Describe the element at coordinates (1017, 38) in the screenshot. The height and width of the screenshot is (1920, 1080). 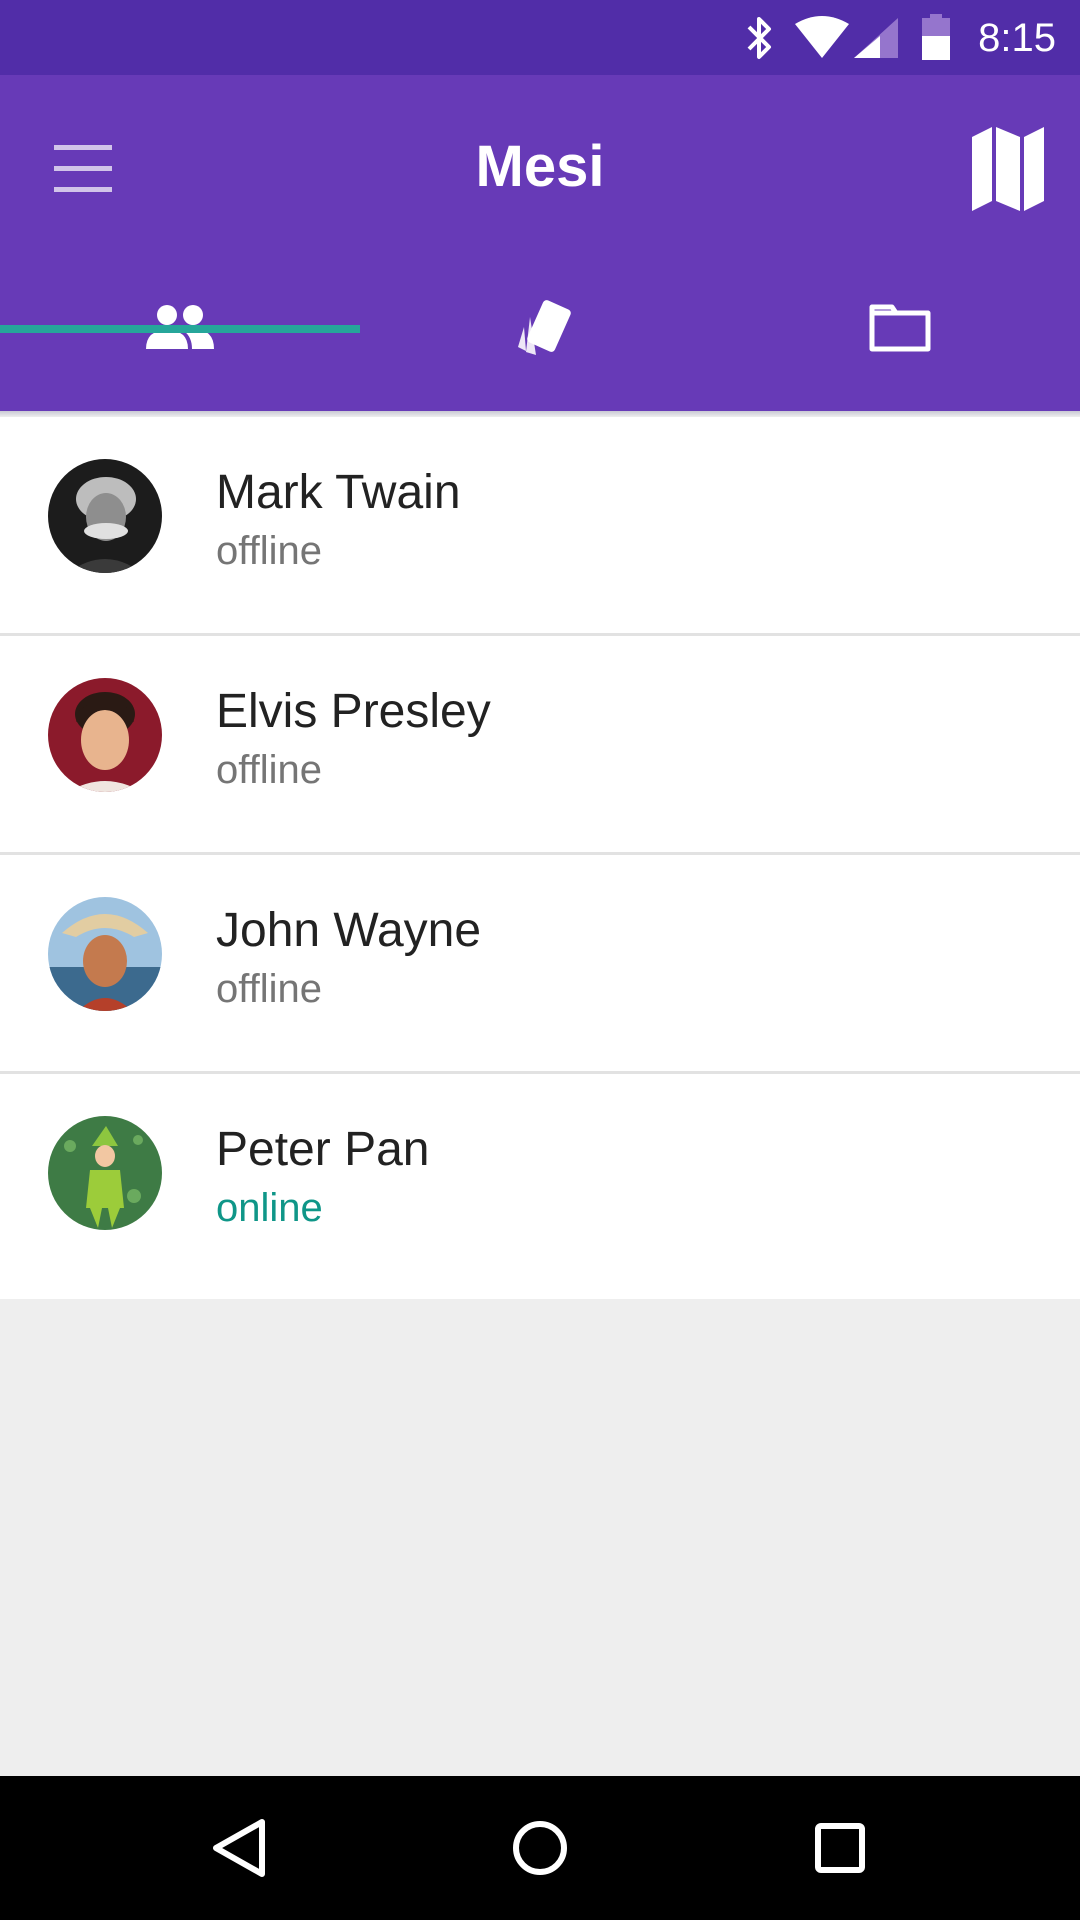
I see `status-time: 8:15` at that location.